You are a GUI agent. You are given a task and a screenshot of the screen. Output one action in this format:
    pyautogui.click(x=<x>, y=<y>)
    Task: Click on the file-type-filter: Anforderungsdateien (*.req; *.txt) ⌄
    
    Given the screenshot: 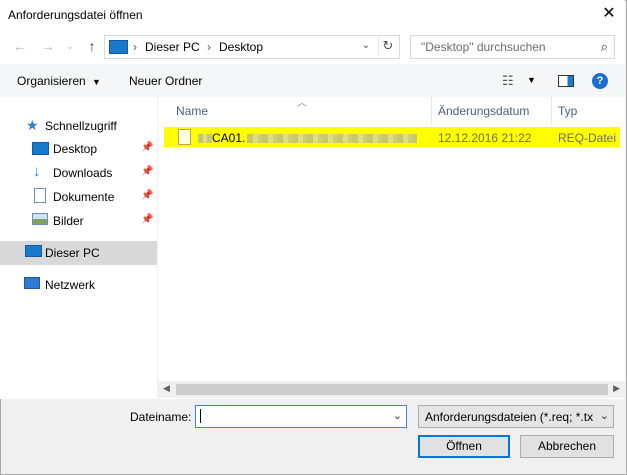 What is the action you would take?
    pyautogui.click(x=516, y=416)
    